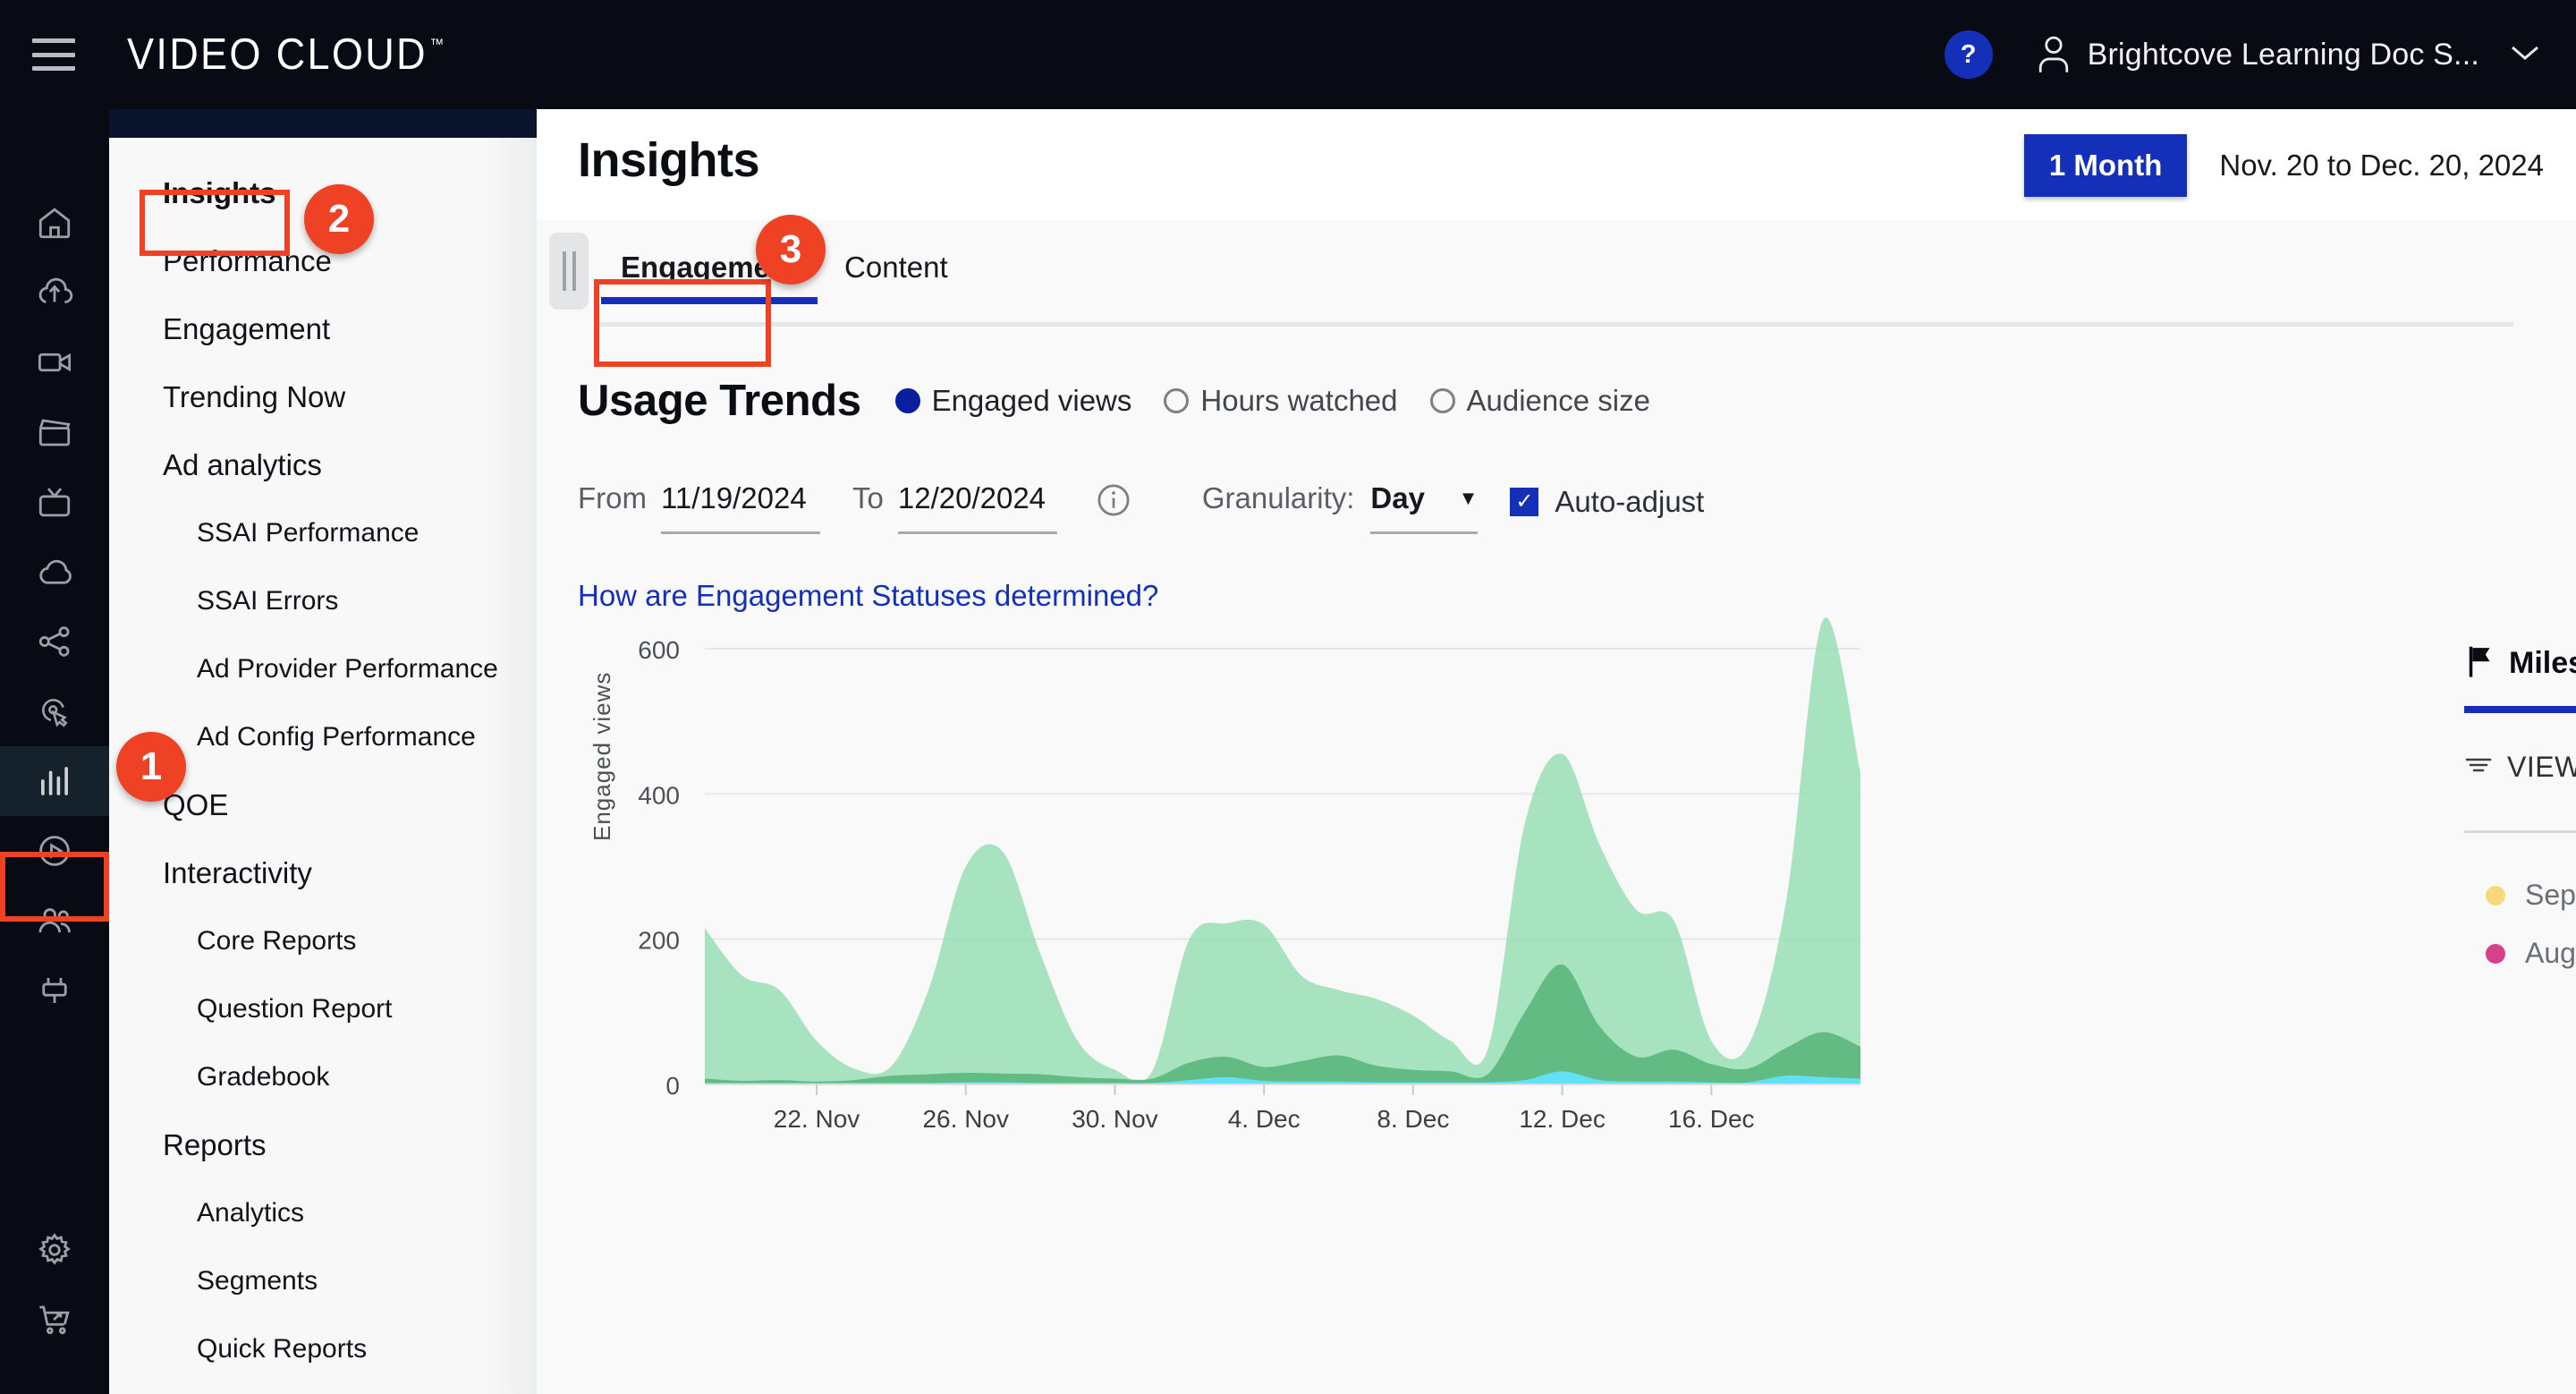 The image size is (2576, 1394). What do you see at coordinates (219, 192) in the screenshot?
I see `sidebar-item-label: Insights` at bounding box center [219, 192].